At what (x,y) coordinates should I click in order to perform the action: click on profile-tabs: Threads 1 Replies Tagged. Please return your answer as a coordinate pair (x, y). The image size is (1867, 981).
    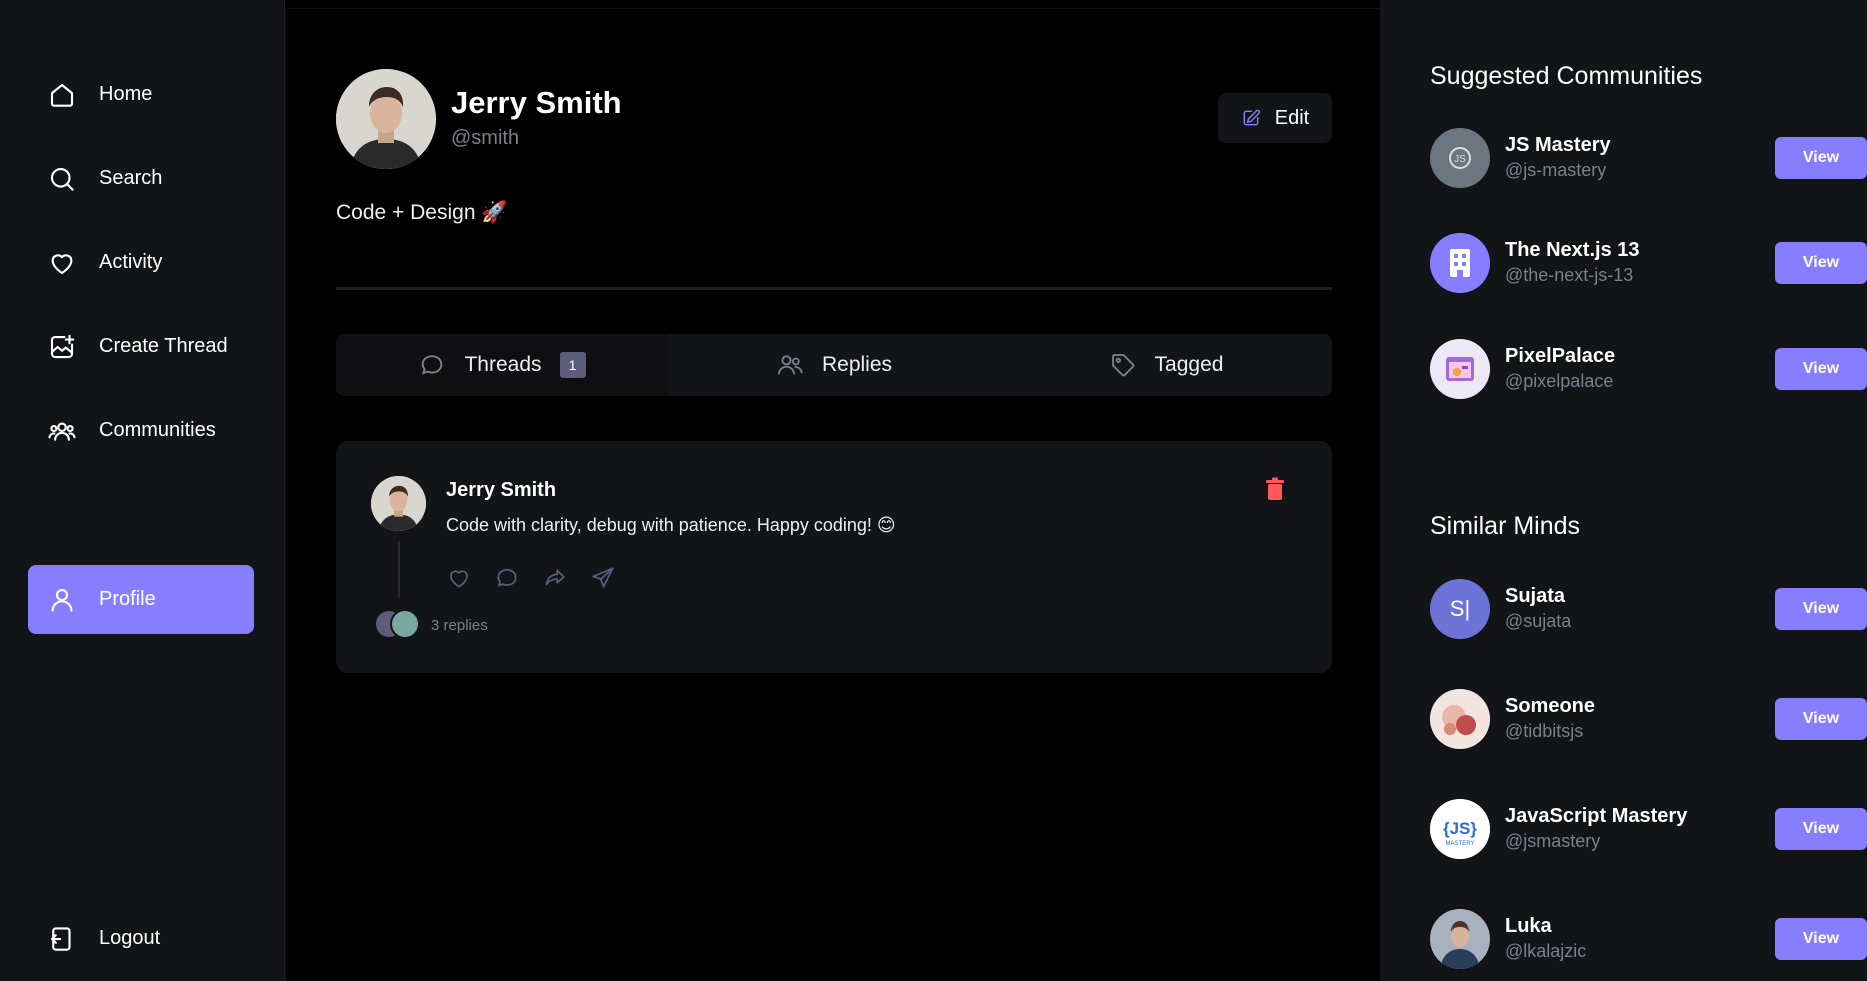
    Looking at the image, I should click on (834, 365).